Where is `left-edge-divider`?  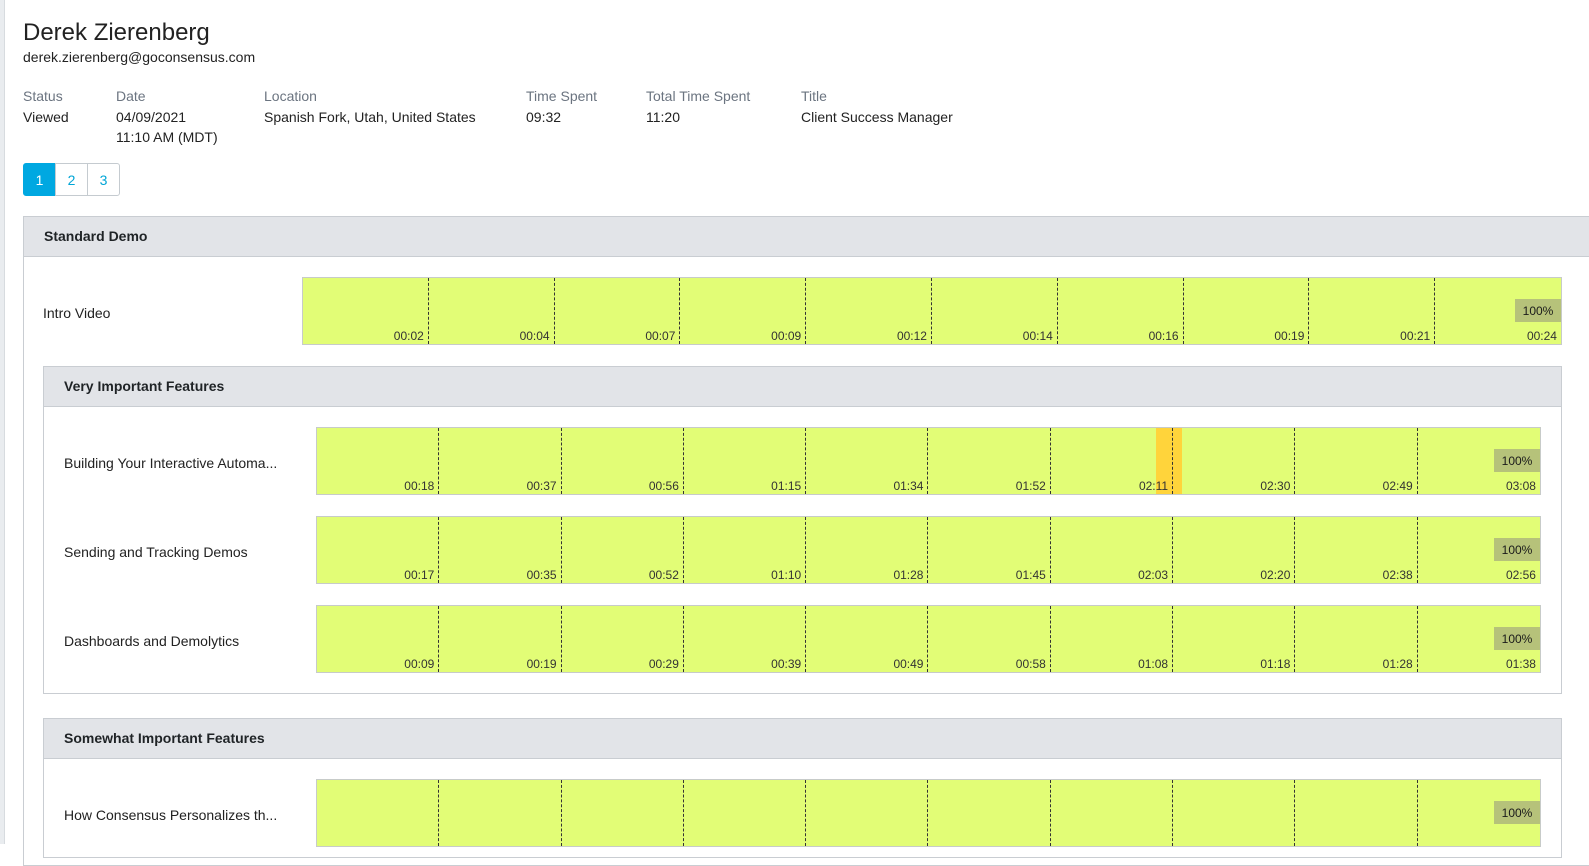 left-edge-divider is located at coordinates (2, 422).